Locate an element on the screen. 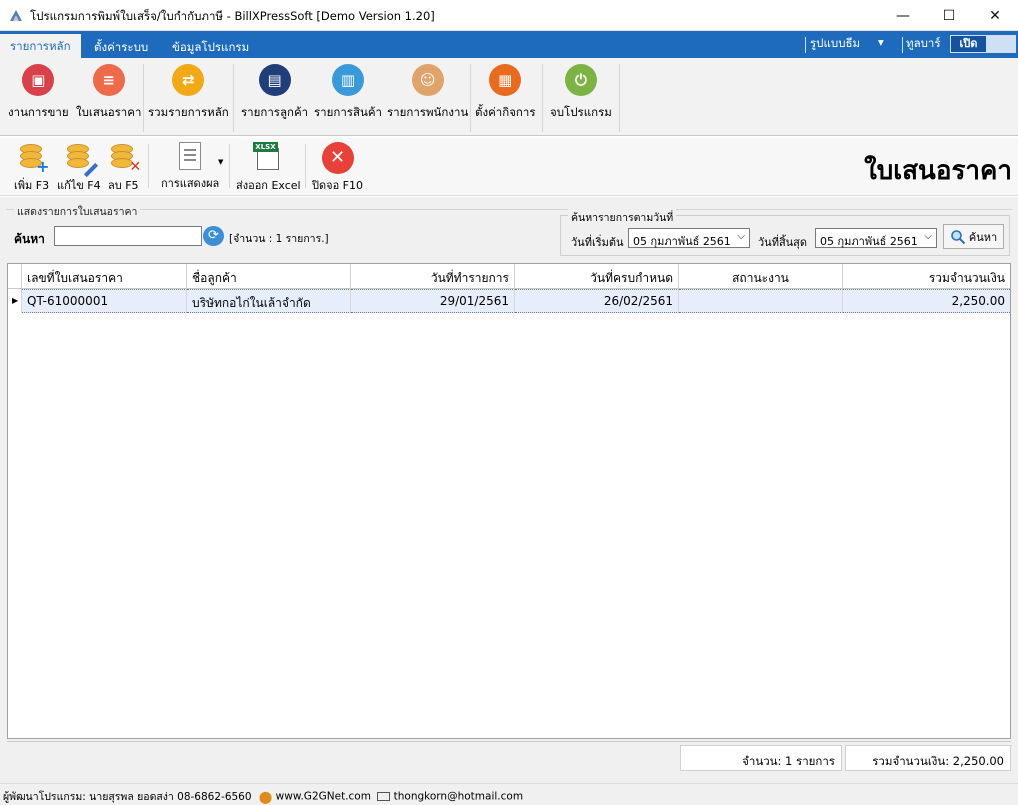  refresh-icon: ⟳ is located at coordinates (213, 236).